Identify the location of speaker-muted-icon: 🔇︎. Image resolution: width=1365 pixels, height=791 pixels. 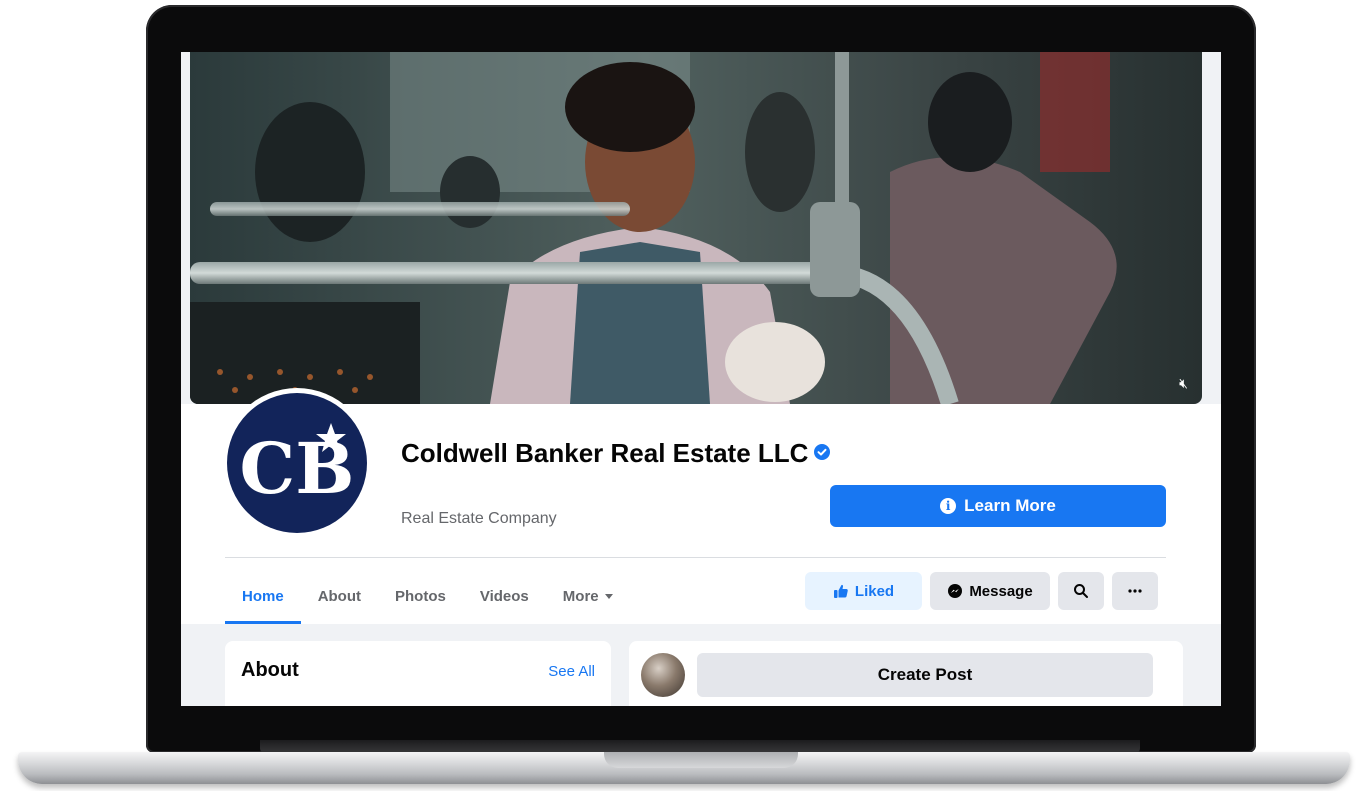
(1183, 384).